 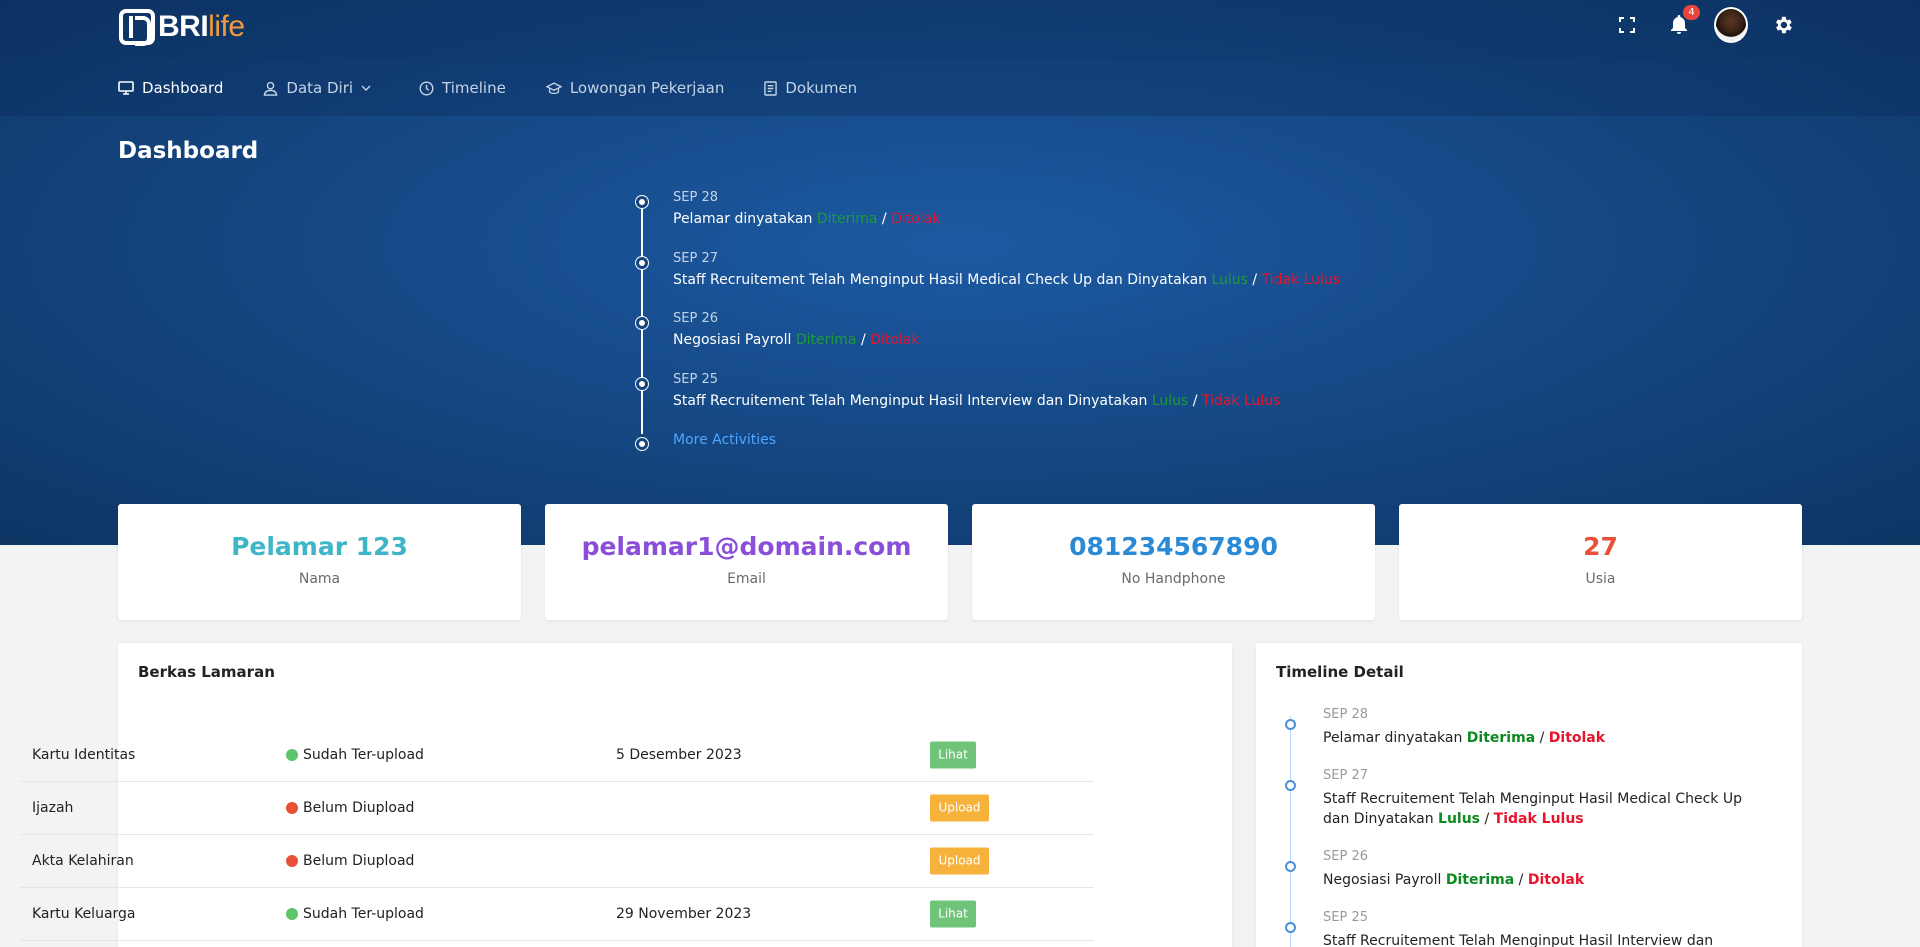 What do you see at coordinates (137, 27) in the screenshot?
I see `brand-mark-icon` at bounding box center [137, 27].